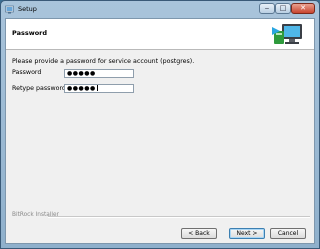 The image size is (320, 249). What do you see at coordinates (81, 73) in the screenshot?
I see `password-value: ●●●●●` at bounding box center [81, 73].